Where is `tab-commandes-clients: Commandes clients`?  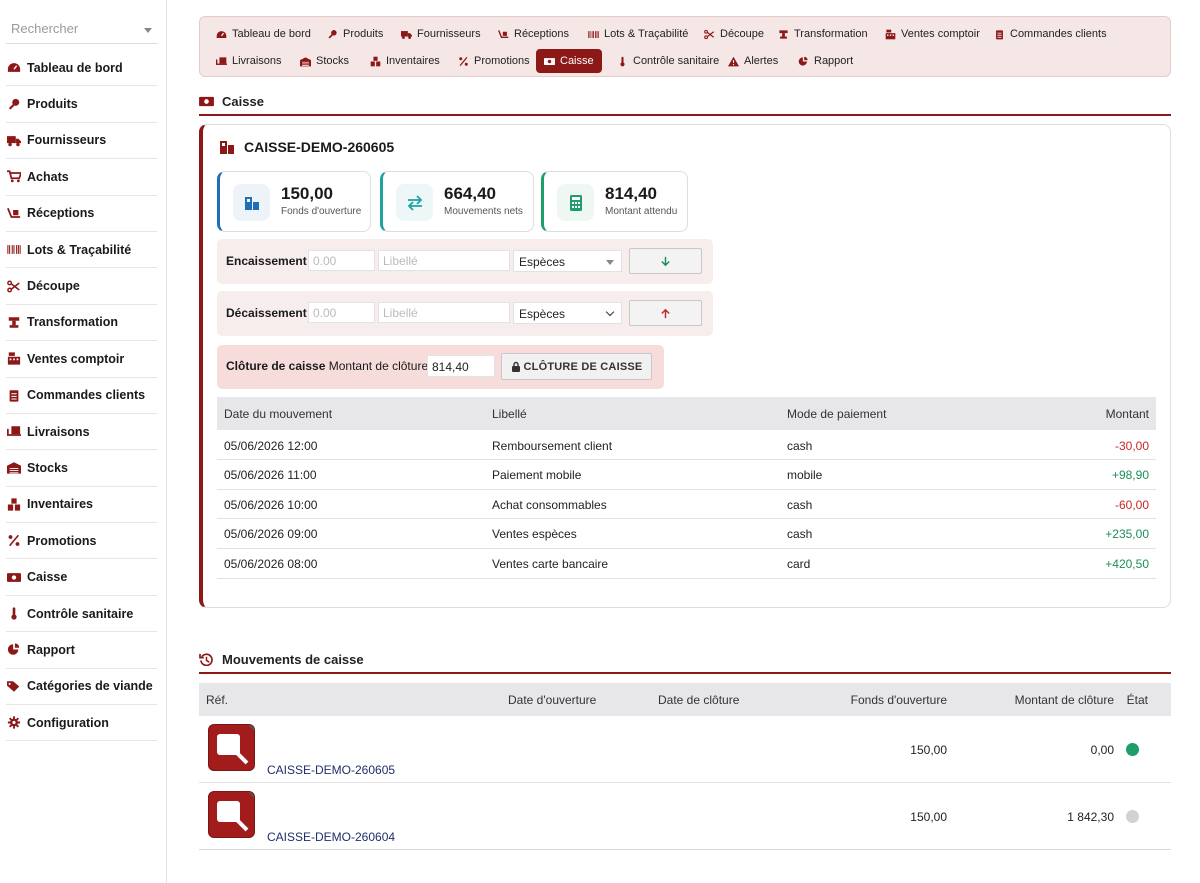
tab-commandes-clients: Commandes clients is located at coordinates (1050, 34).